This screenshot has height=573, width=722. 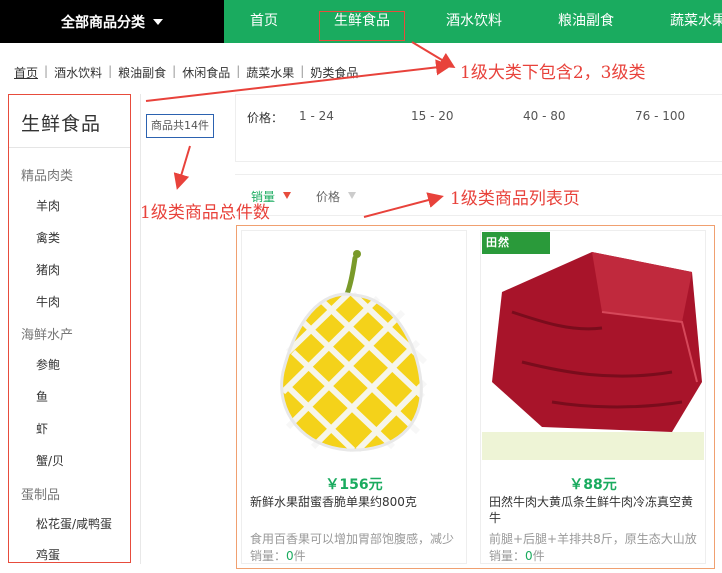 What do you see at coordinates (205, 213) in the screenshot?
I see `annotation-total: 1级类商品总件数` at bounding box center [205, 213].